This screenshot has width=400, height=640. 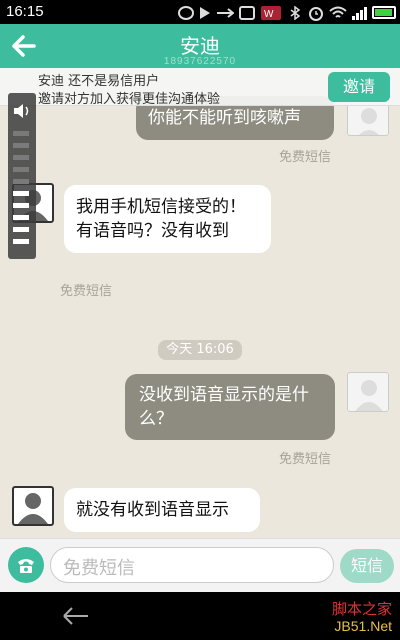 I want to click on message-bubble-incoming: 我用手机短信接受的！有语音吗？没有收到, so click(x=167, y=219).